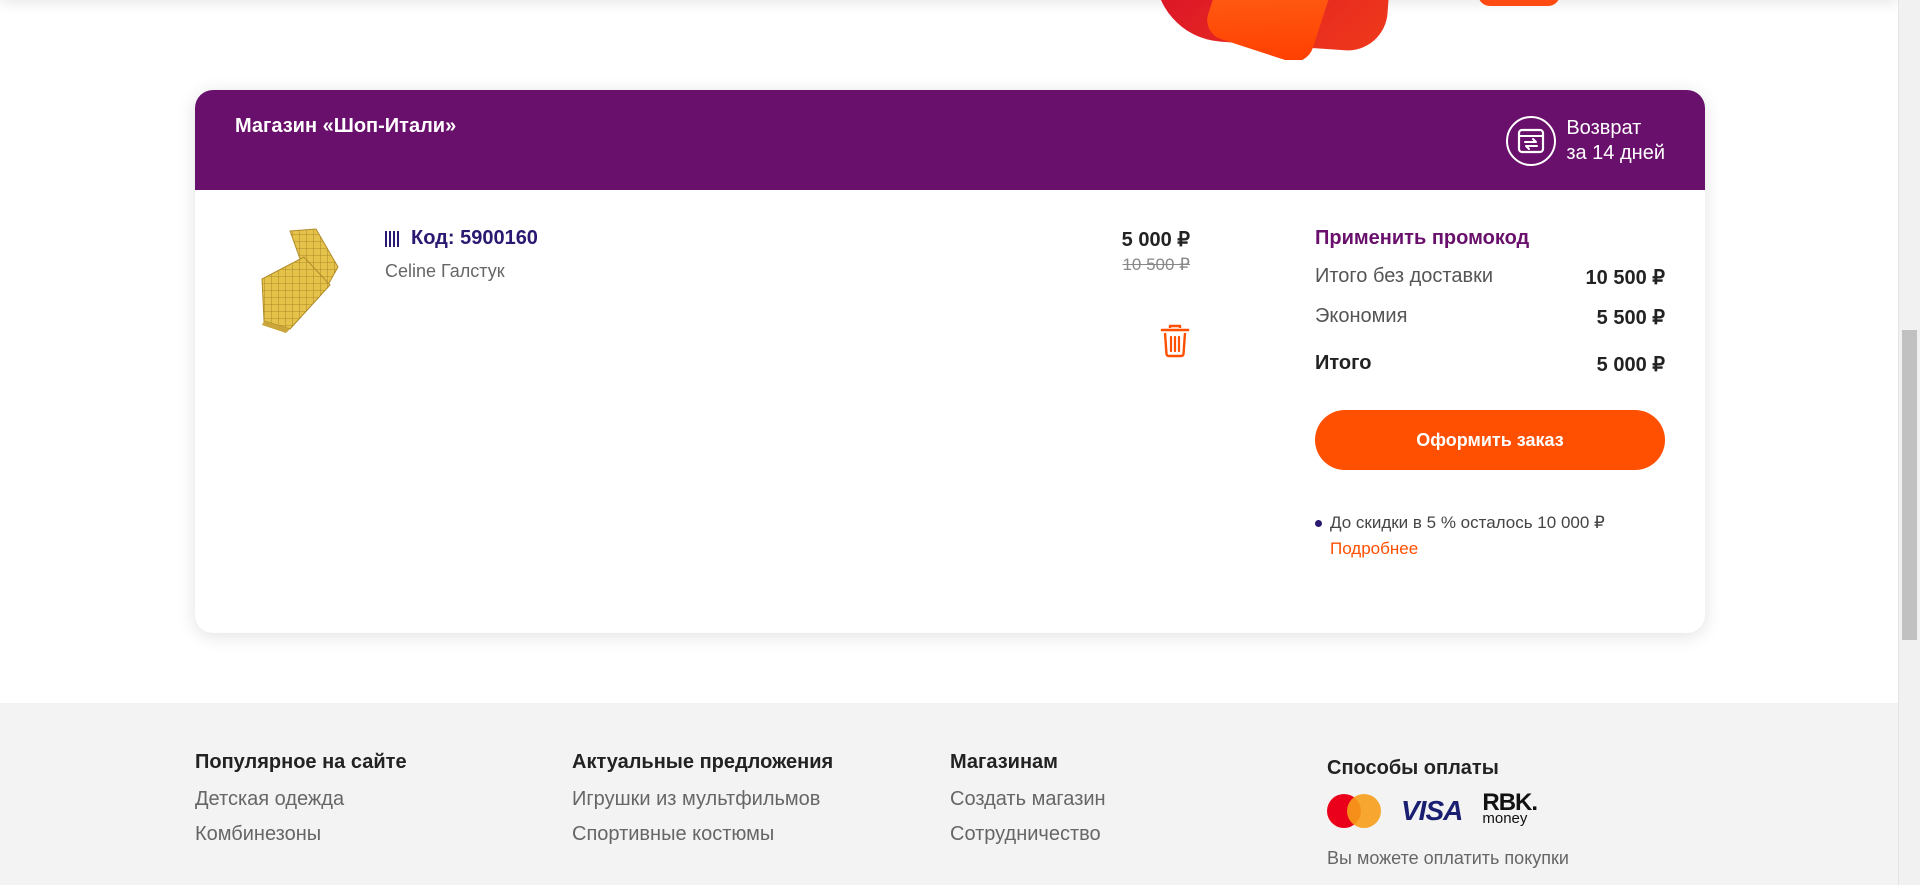  I want to click on return-text: Возврат за 14 дней, so click(1615, 141).